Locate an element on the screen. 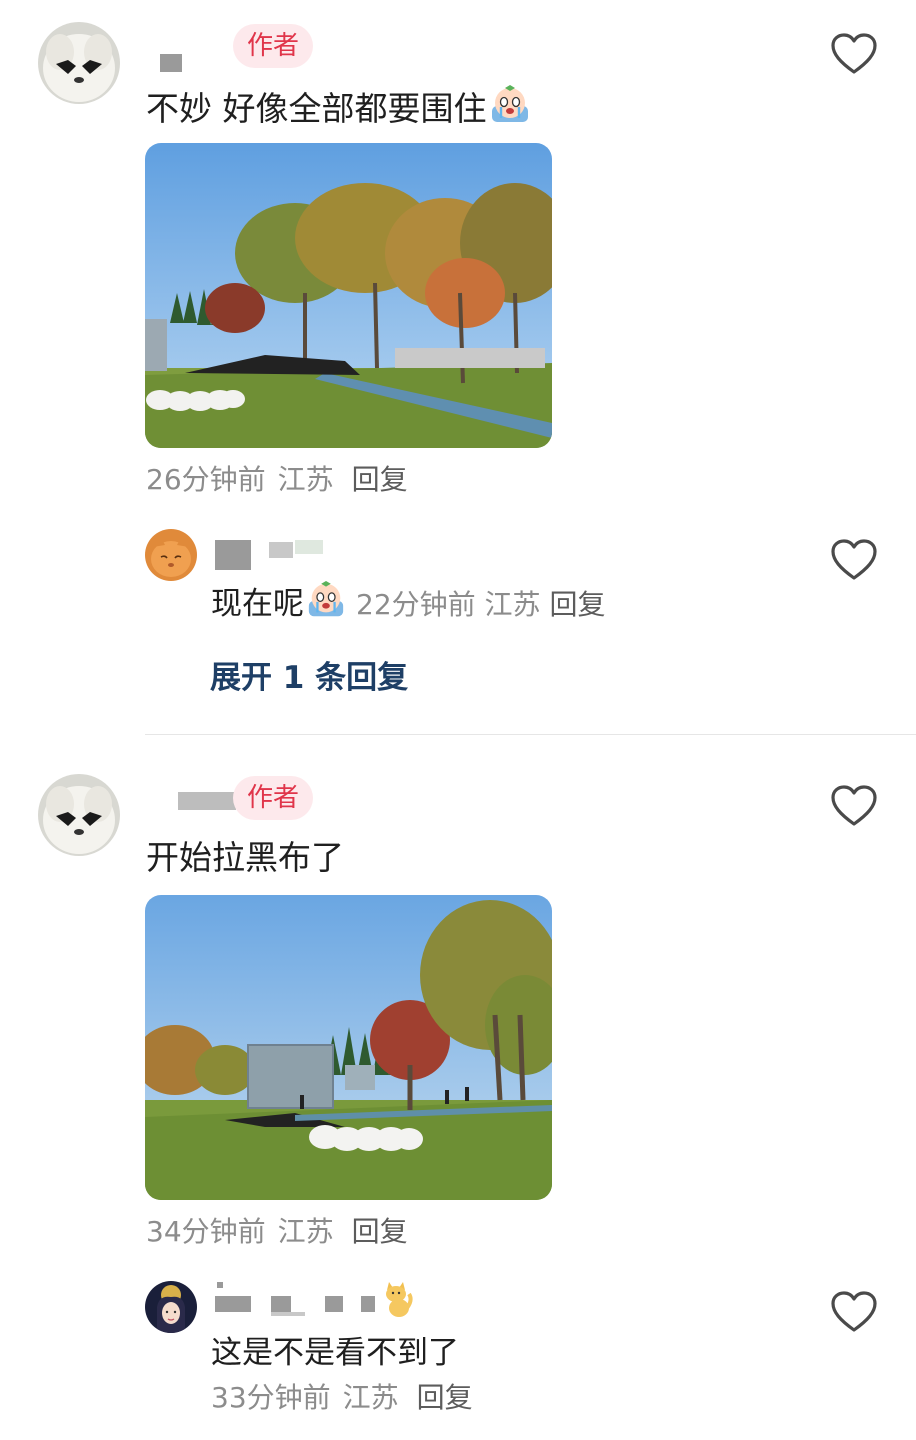  comment-photo-trees is located at coordinates (348, 295).